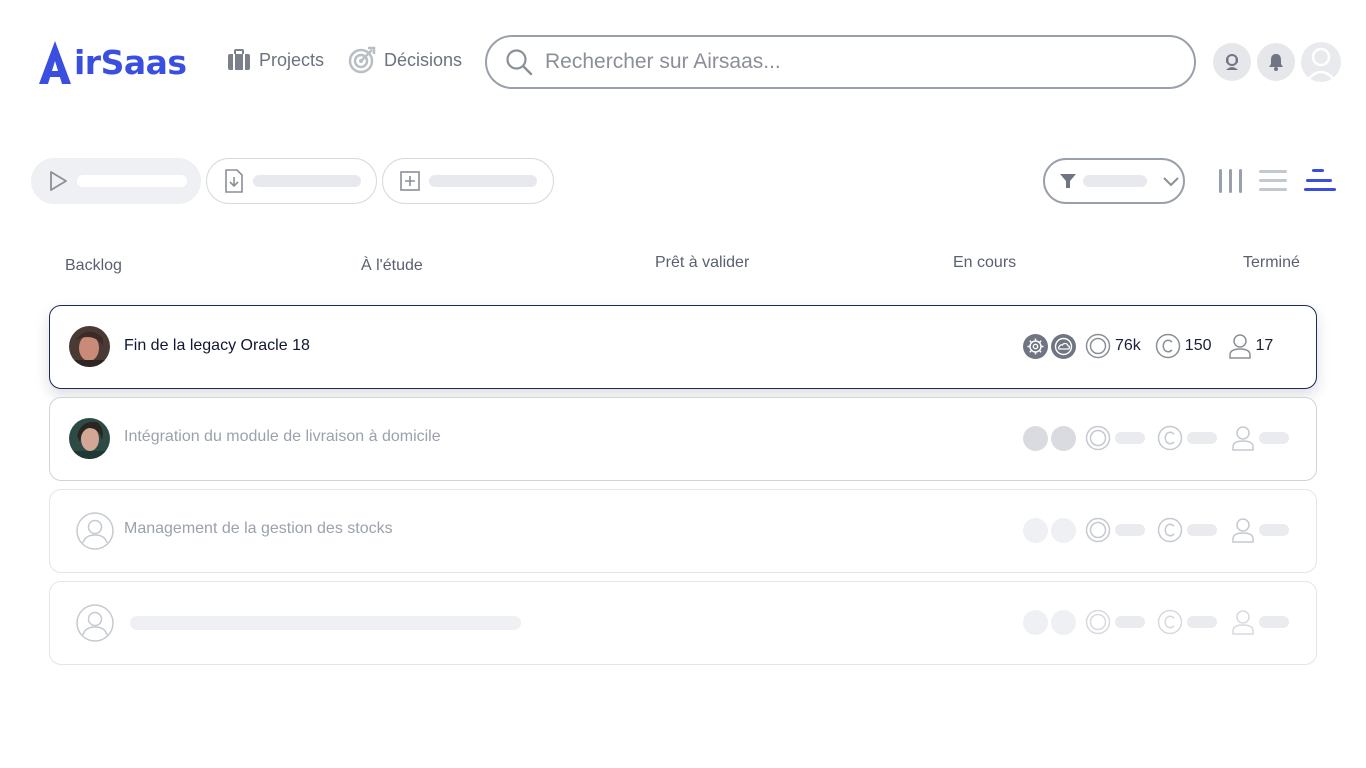 Image resolution: width=1366 pixels, height=768 pixels. Describe the element at coordinates (325, 623) in the screenshot. I see `project-title-placeholder` at that location.